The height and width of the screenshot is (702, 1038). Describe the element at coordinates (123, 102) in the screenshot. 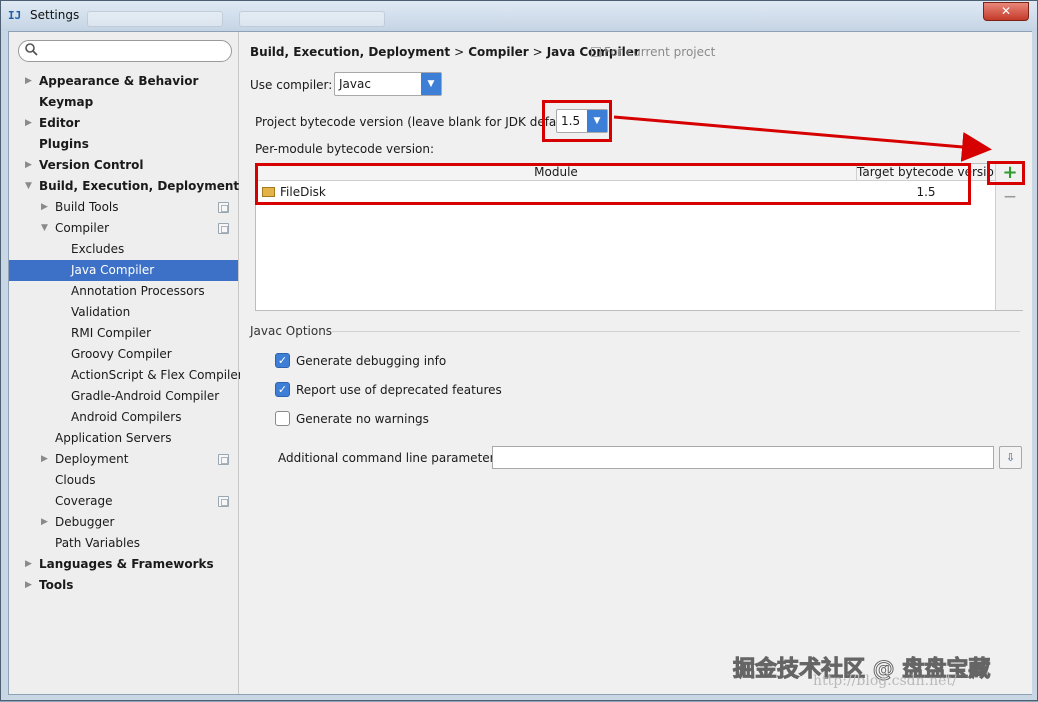

I see `sidebar-item: Keymap` at that location.